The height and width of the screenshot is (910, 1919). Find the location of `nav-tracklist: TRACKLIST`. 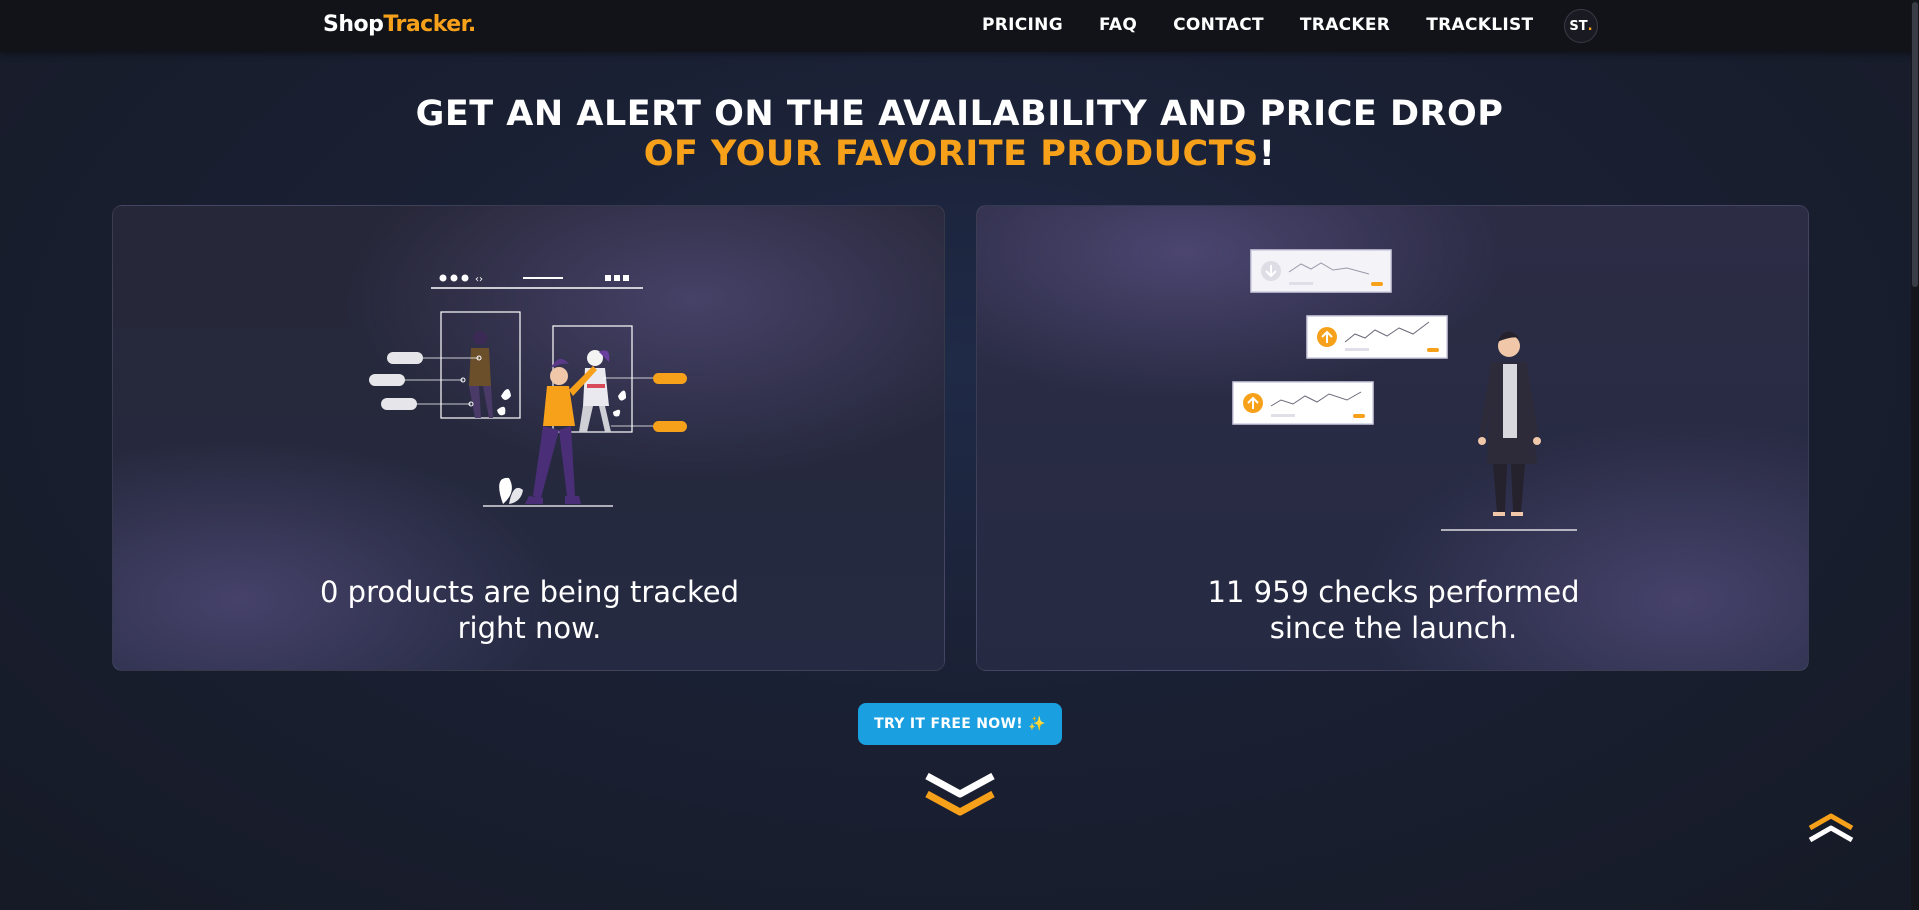

nav-tracklist: TRACKLIST is located at coordinates (1479, 25).